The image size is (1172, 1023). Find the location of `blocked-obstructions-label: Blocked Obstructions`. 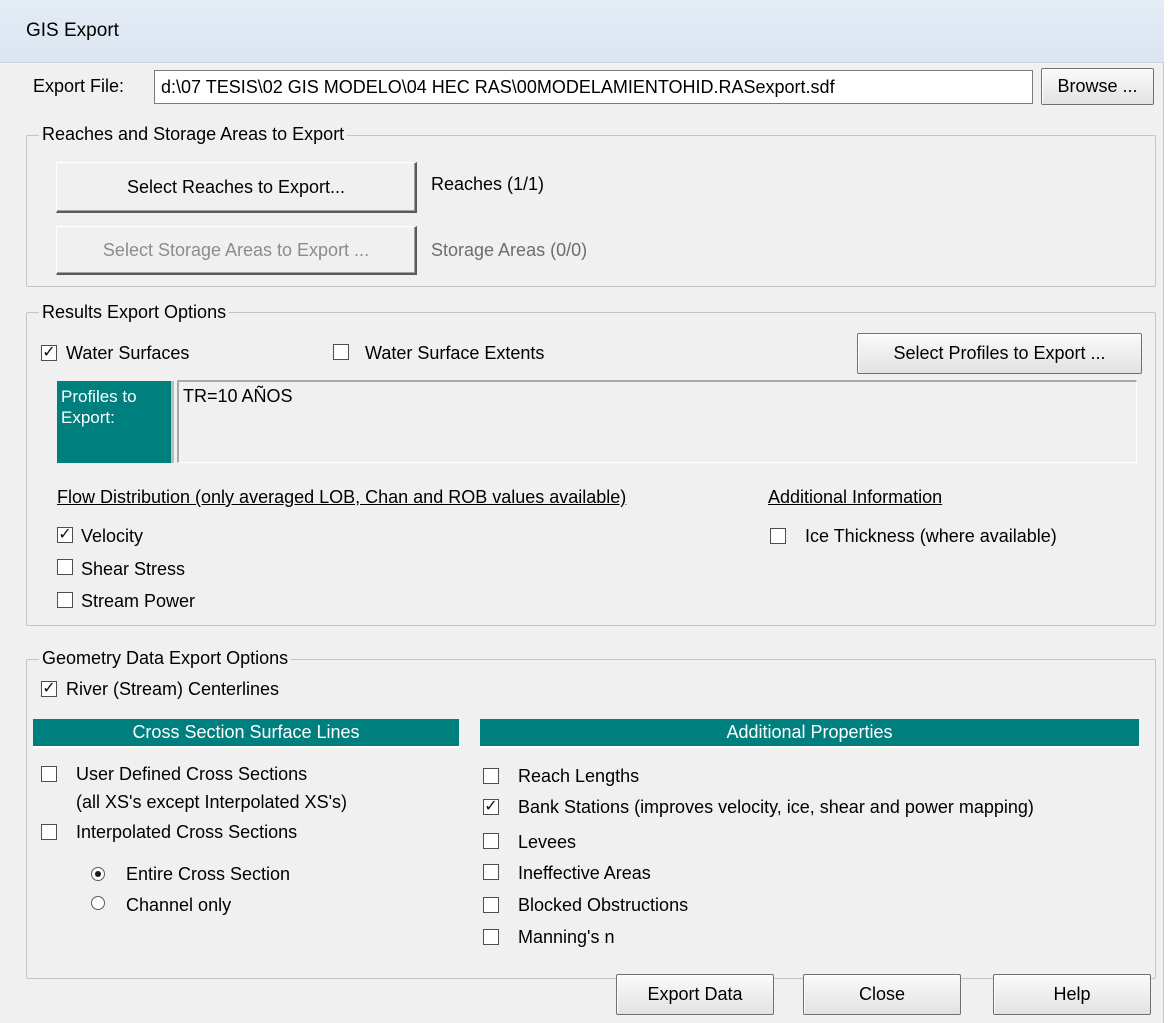

blocked-obstructions-label: Blocked Obstructions is located at coordinates (603, 905).